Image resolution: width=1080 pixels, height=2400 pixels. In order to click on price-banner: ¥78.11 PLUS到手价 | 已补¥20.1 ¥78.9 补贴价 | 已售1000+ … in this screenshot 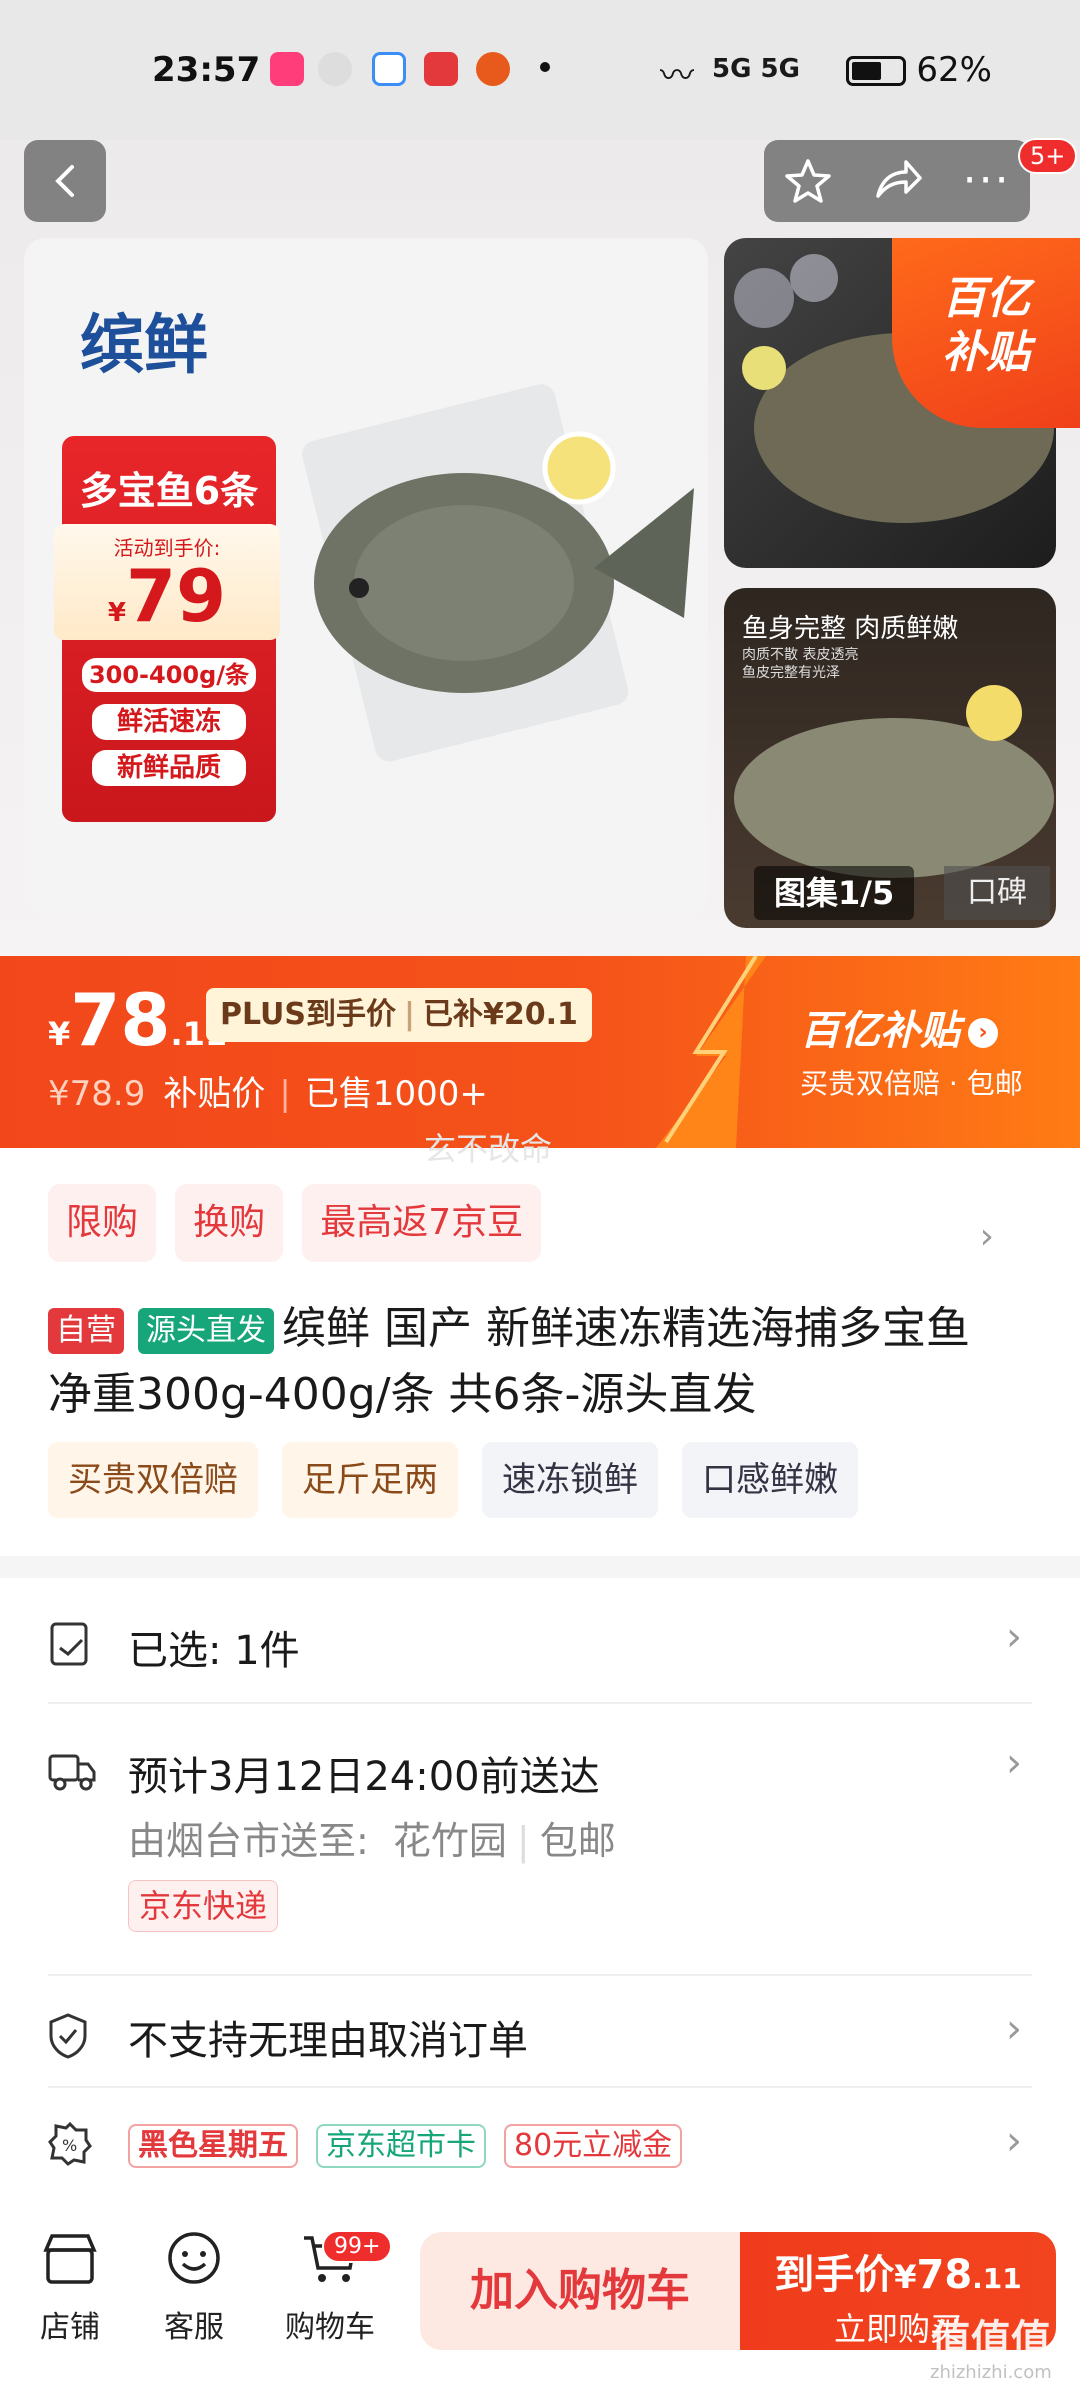, I will do `click(540, 1052)`.